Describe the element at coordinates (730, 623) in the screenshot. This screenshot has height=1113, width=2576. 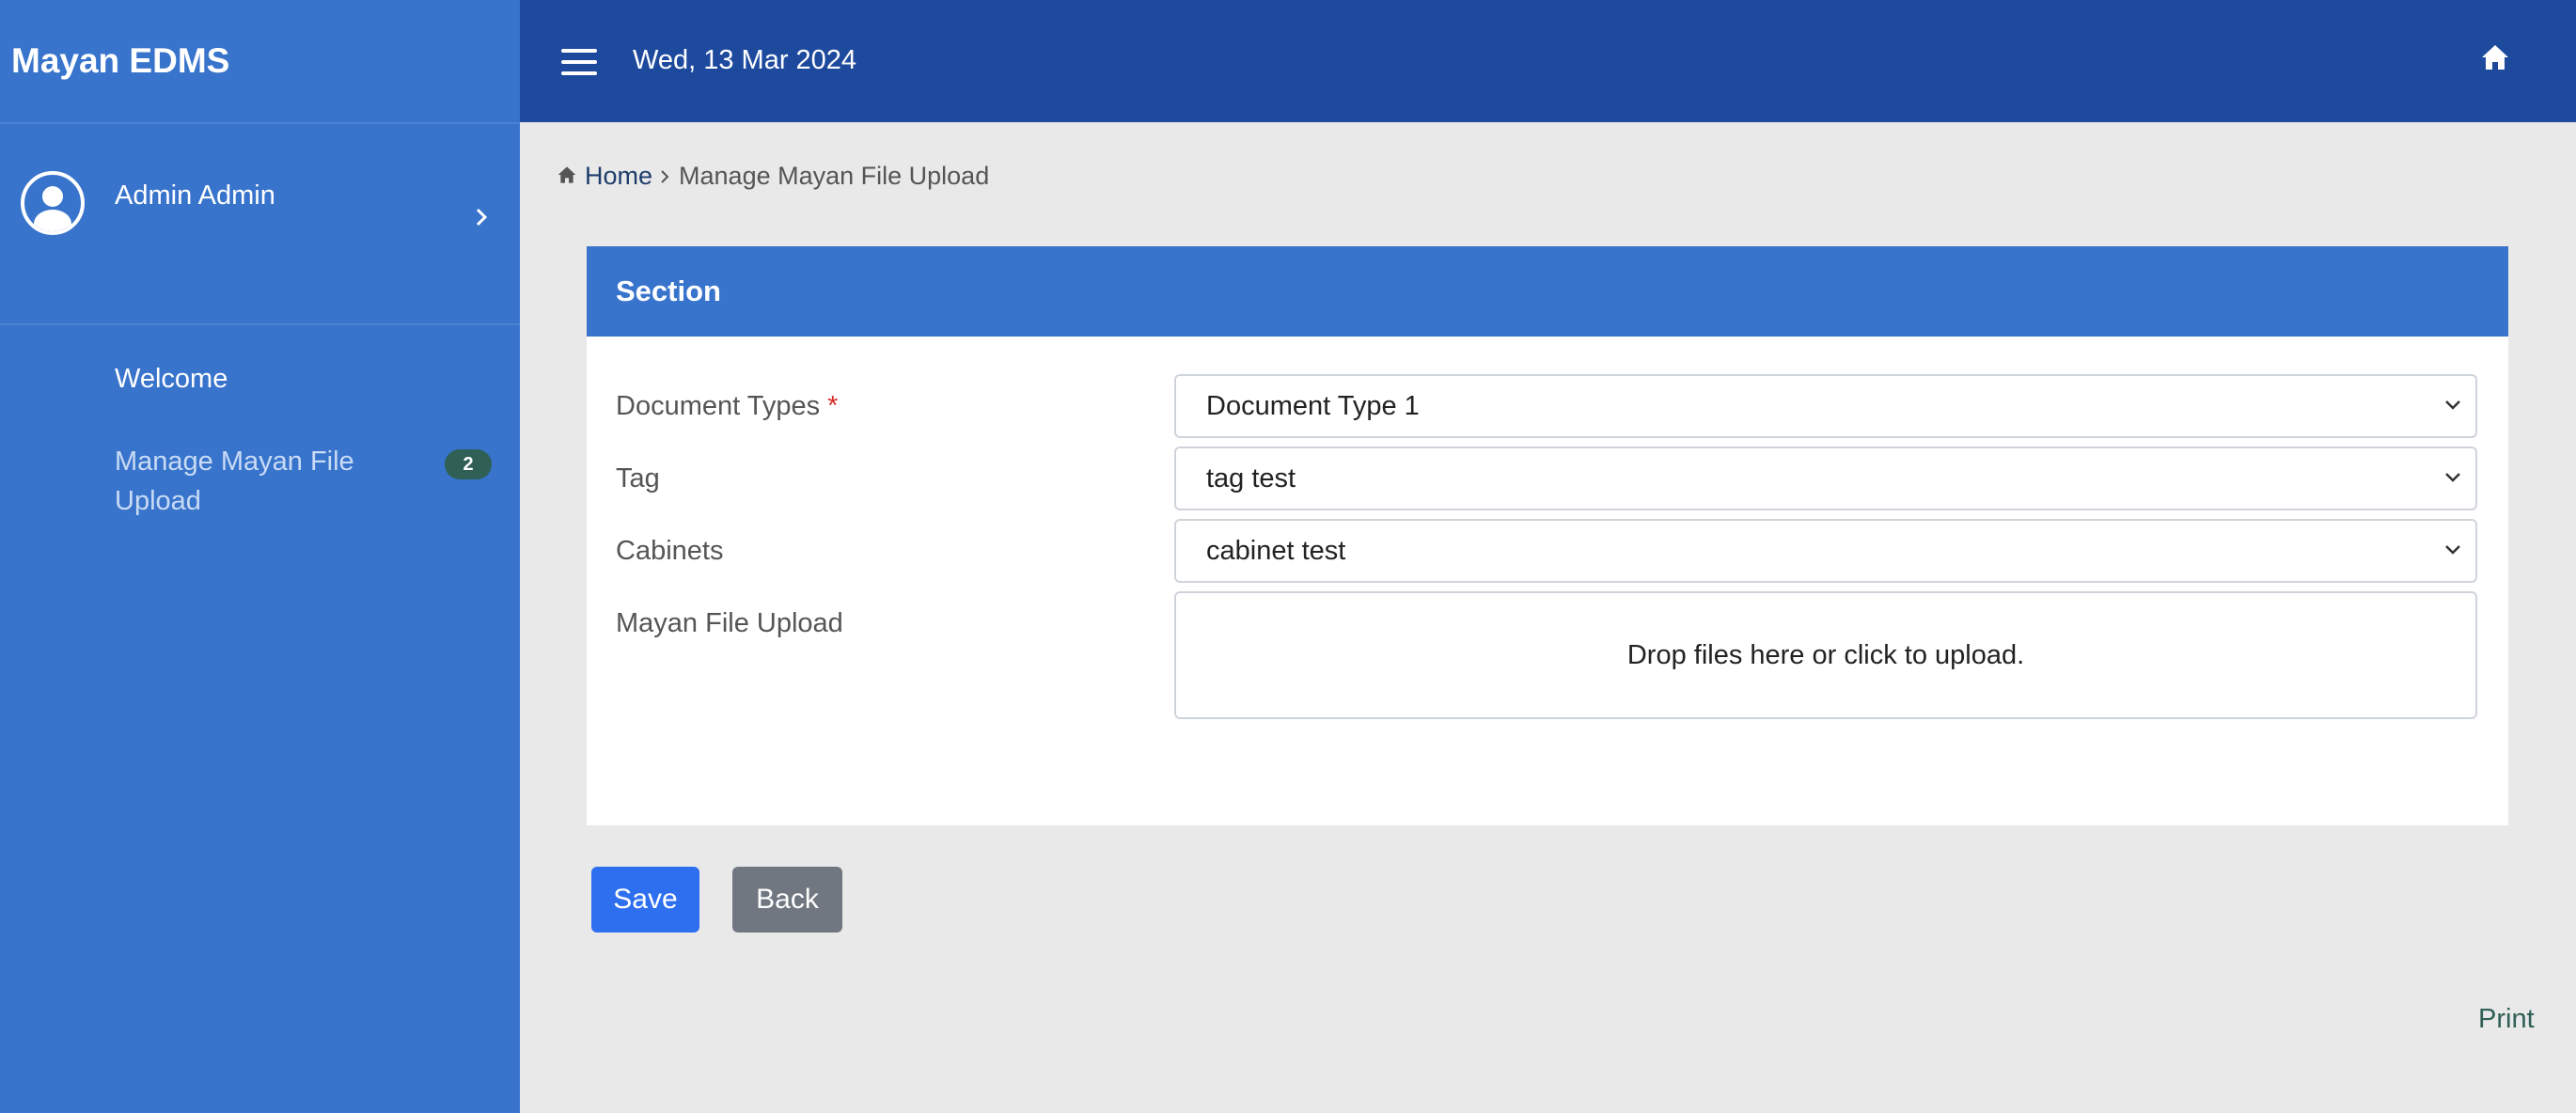
I see `file-upload-label: Mayan File Upload` at that location.